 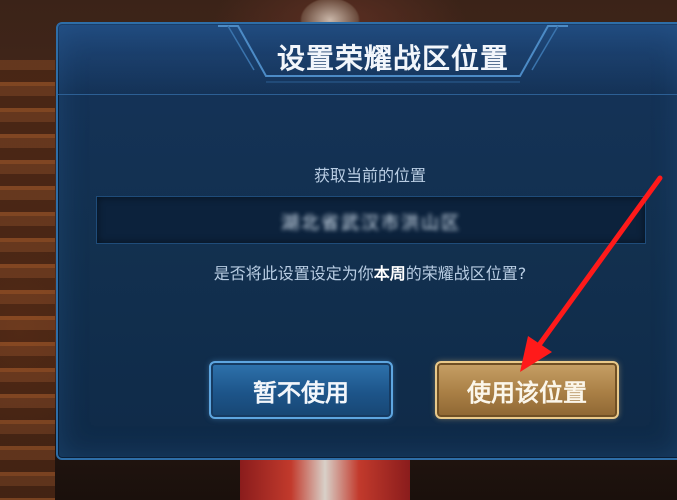 I want to click on title-frame: 设置荣耀战区位置, so click(x=393, y=58).